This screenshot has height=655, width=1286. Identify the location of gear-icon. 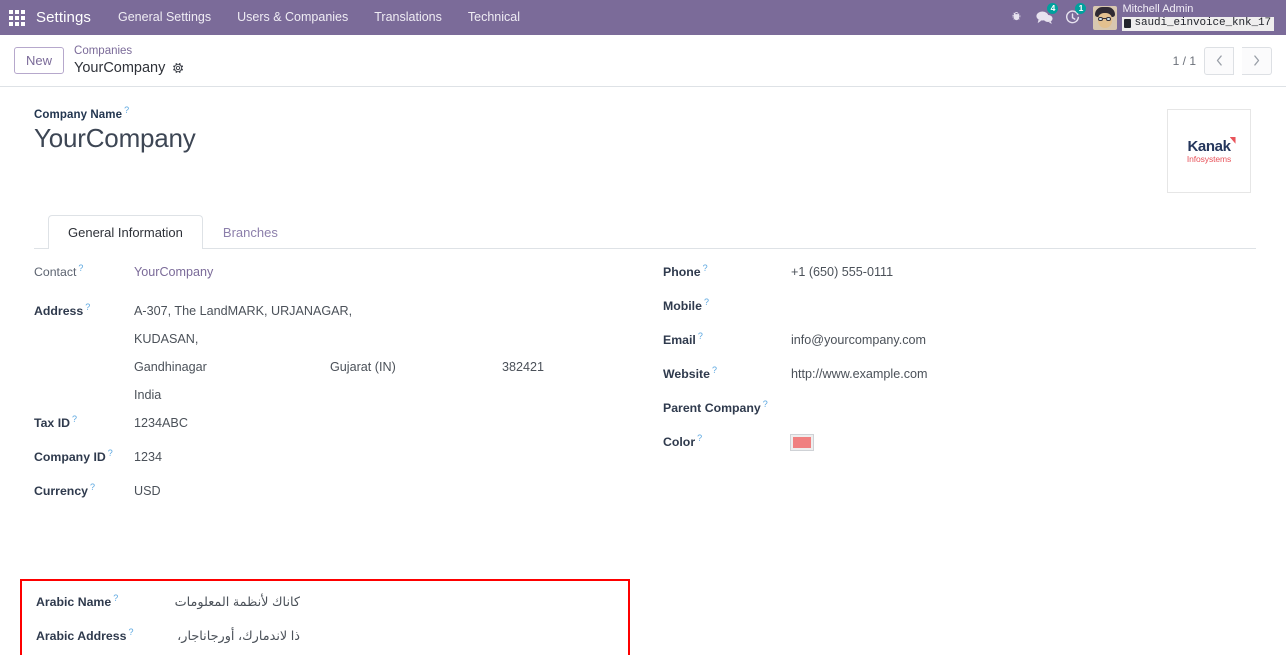
(178, 68).